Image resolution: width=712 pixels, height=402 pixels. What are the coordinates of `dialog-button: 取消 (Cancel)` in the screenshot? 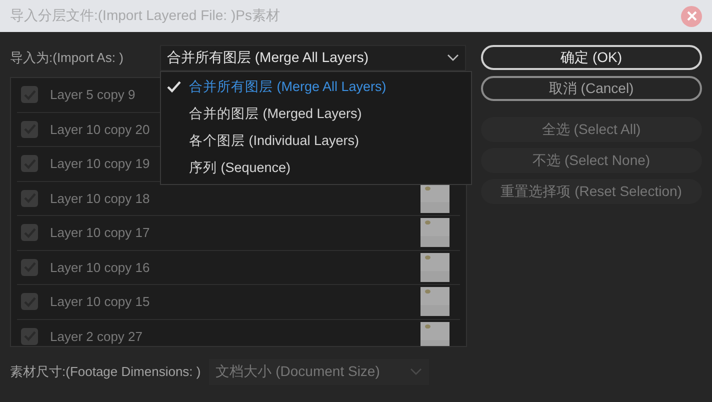 It's located at (591, 88).